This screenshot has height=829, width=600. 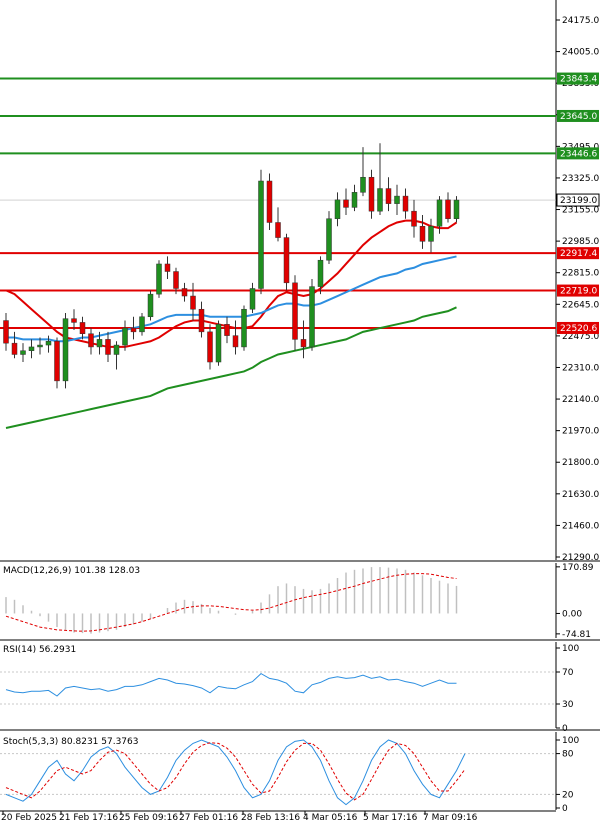 I want to click on price-tick-label: 22815.0, so click(x=580, y=274).